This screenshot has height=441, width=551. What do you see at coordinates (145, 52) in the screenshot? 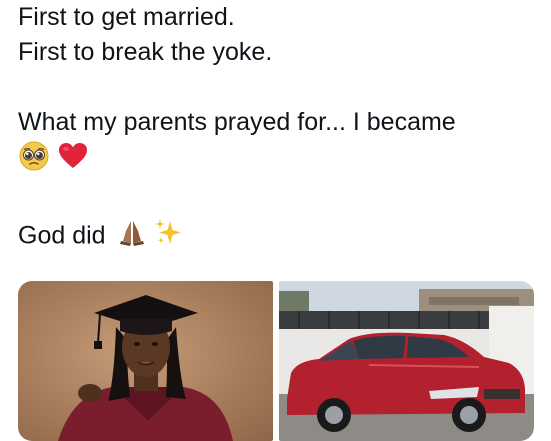
I see `tweet-line-2: First to break the yoke.` at bounding box center [145, 52].